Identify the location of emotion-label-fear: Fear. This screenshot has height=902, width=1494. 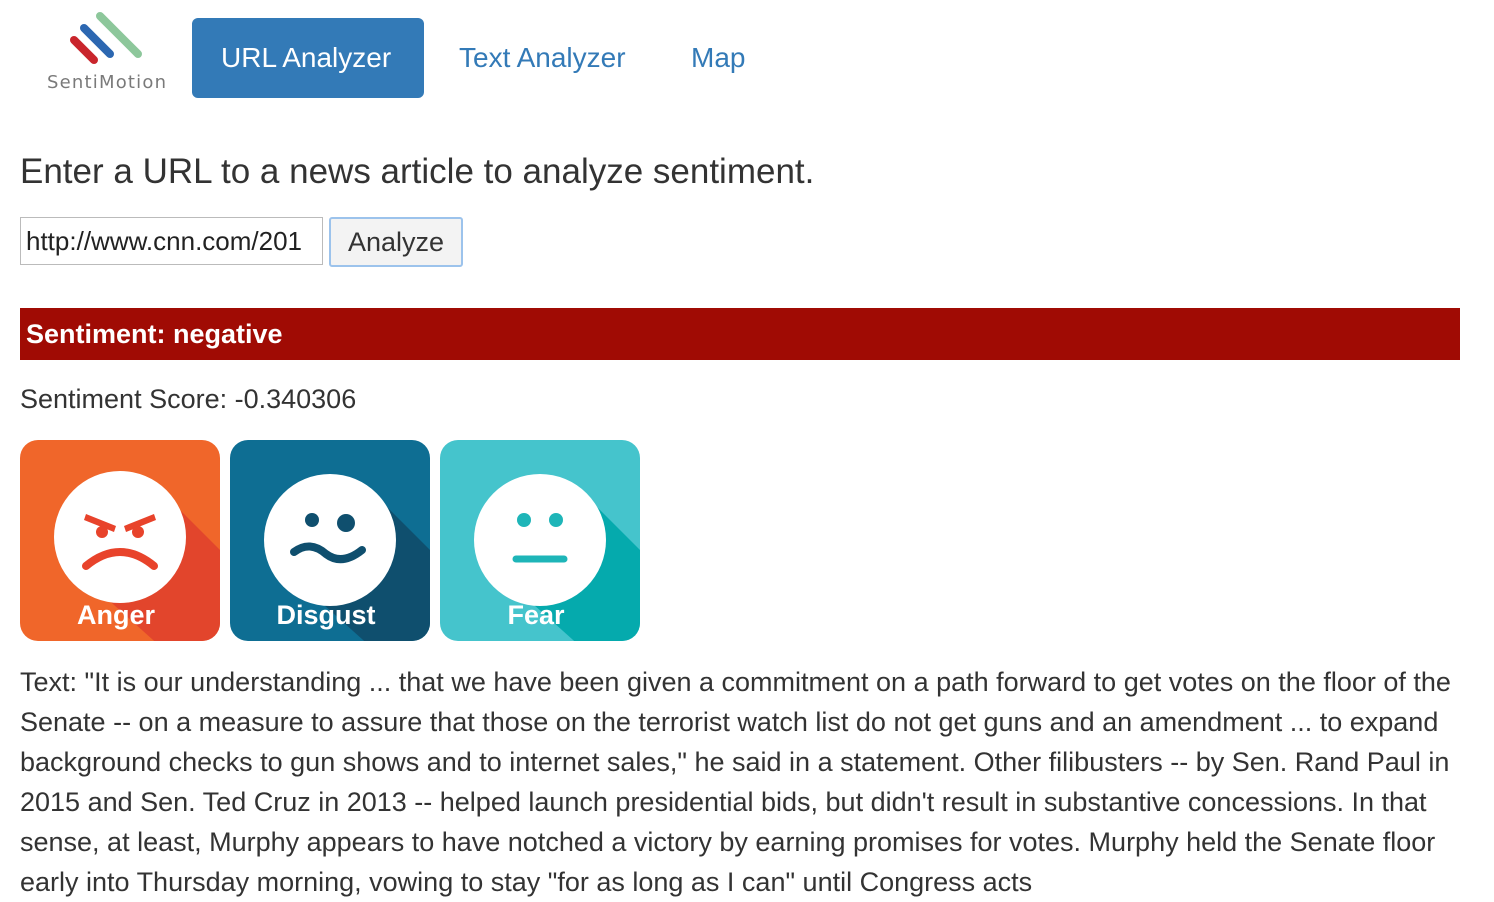
(536, 615).